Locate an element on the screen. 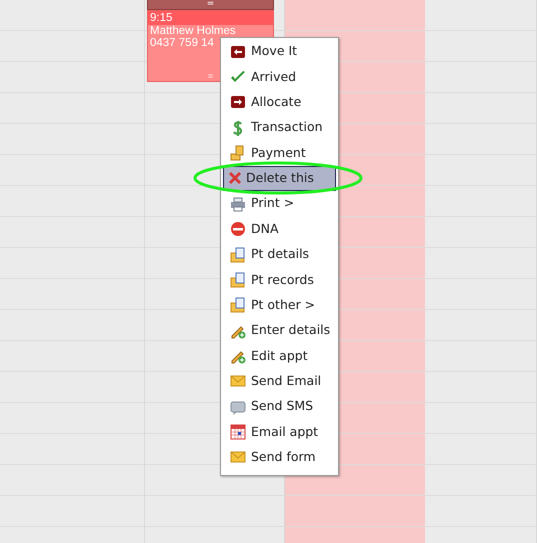 This screenshot has height=543, width=537. printer-icon is located at coordinates (238, 204).